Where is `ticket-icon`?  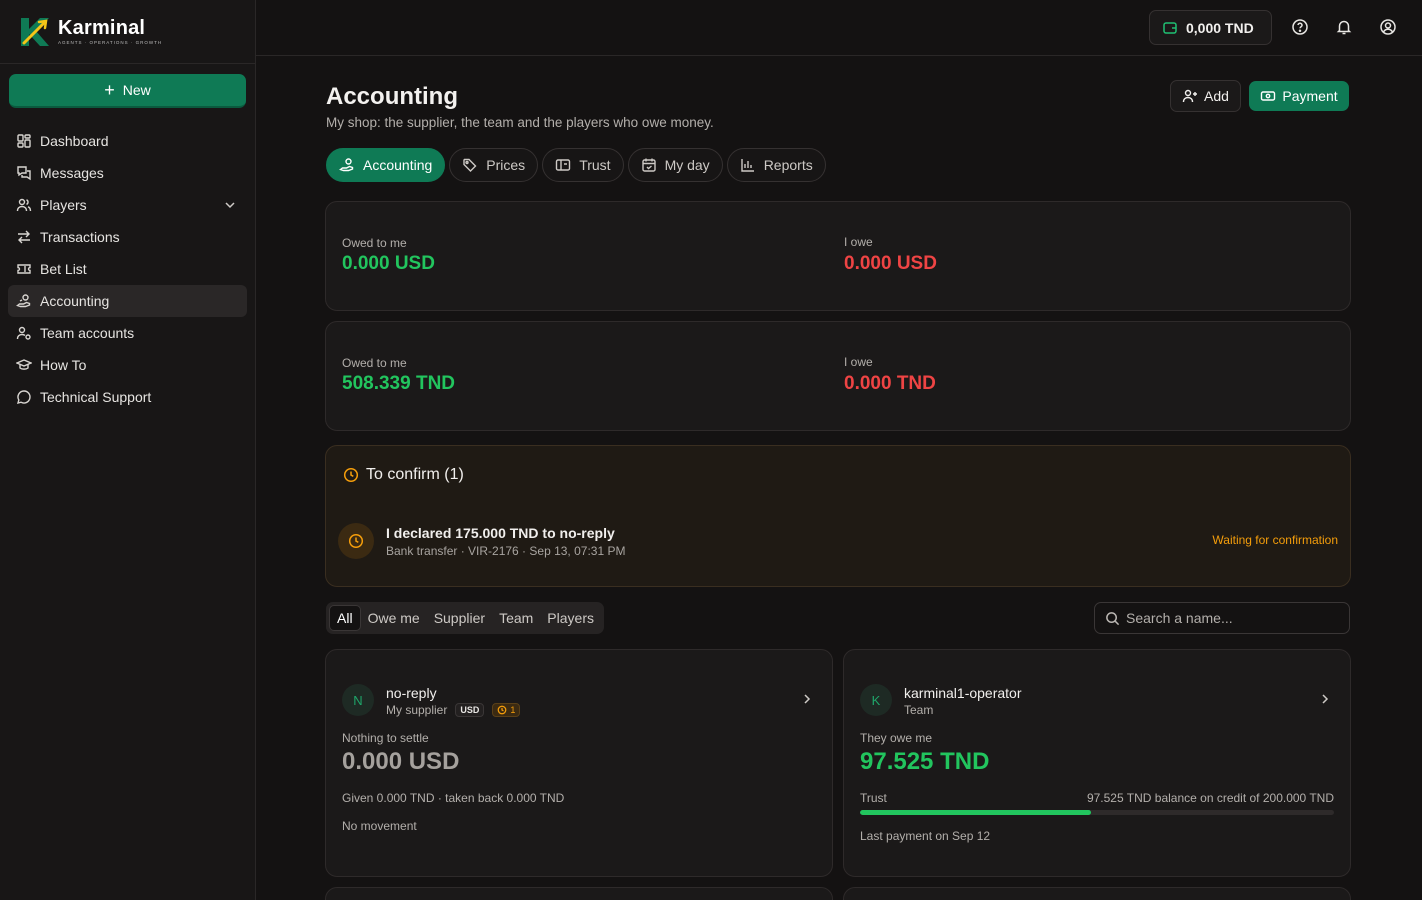
ticket-icon is located at coordinates (24, 269).